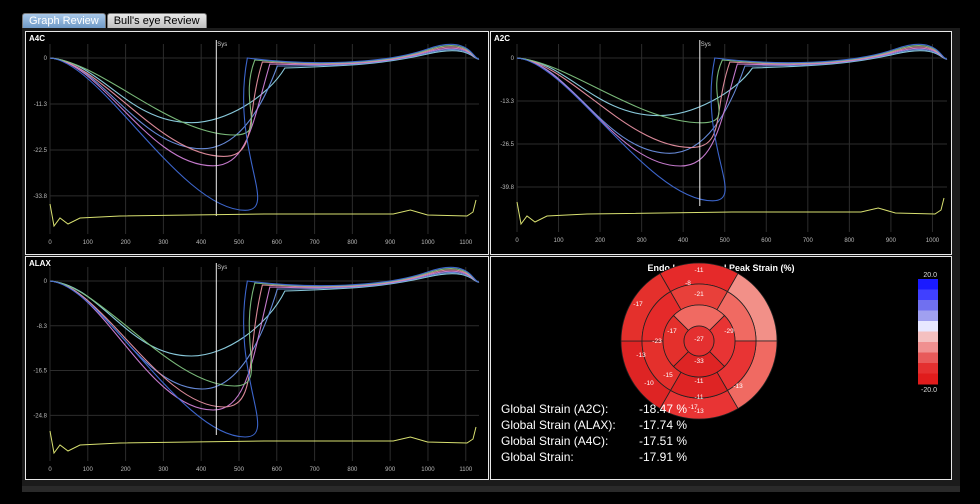 The height and width of the screenshot is (504, 980). I want to click on scale-min-label: -20.0, so click(929, 390).